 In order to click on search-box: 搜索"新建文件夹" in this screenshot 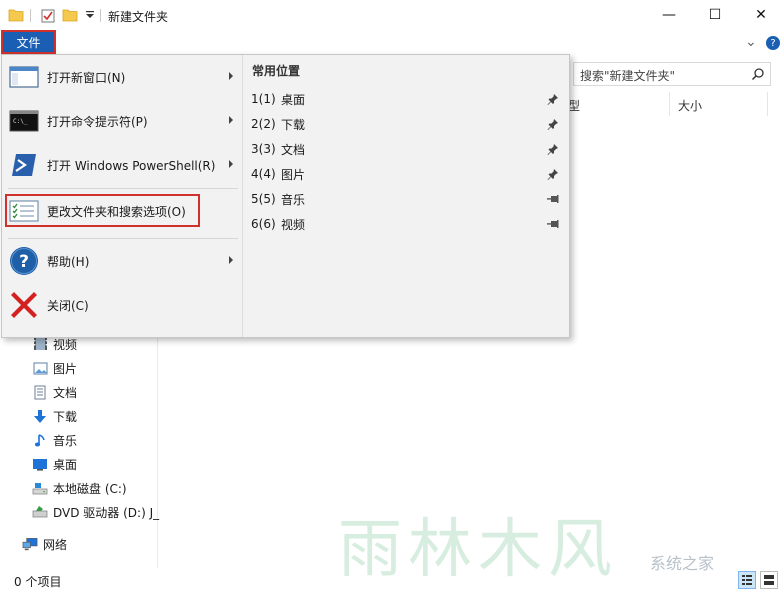, I will do `click(672, 74)`.